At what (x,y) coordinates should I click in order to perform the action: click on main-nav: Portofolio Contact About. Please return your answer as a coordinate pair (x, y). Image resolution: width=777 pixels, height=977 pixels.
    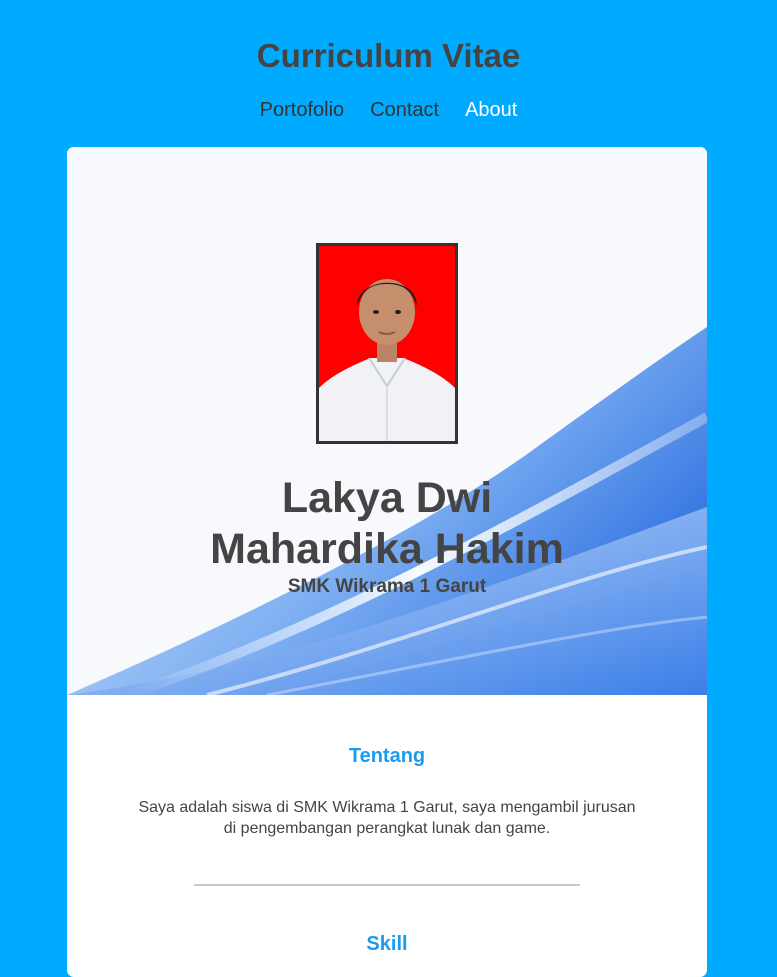
    Looking at the image, I should click on (388, 110).